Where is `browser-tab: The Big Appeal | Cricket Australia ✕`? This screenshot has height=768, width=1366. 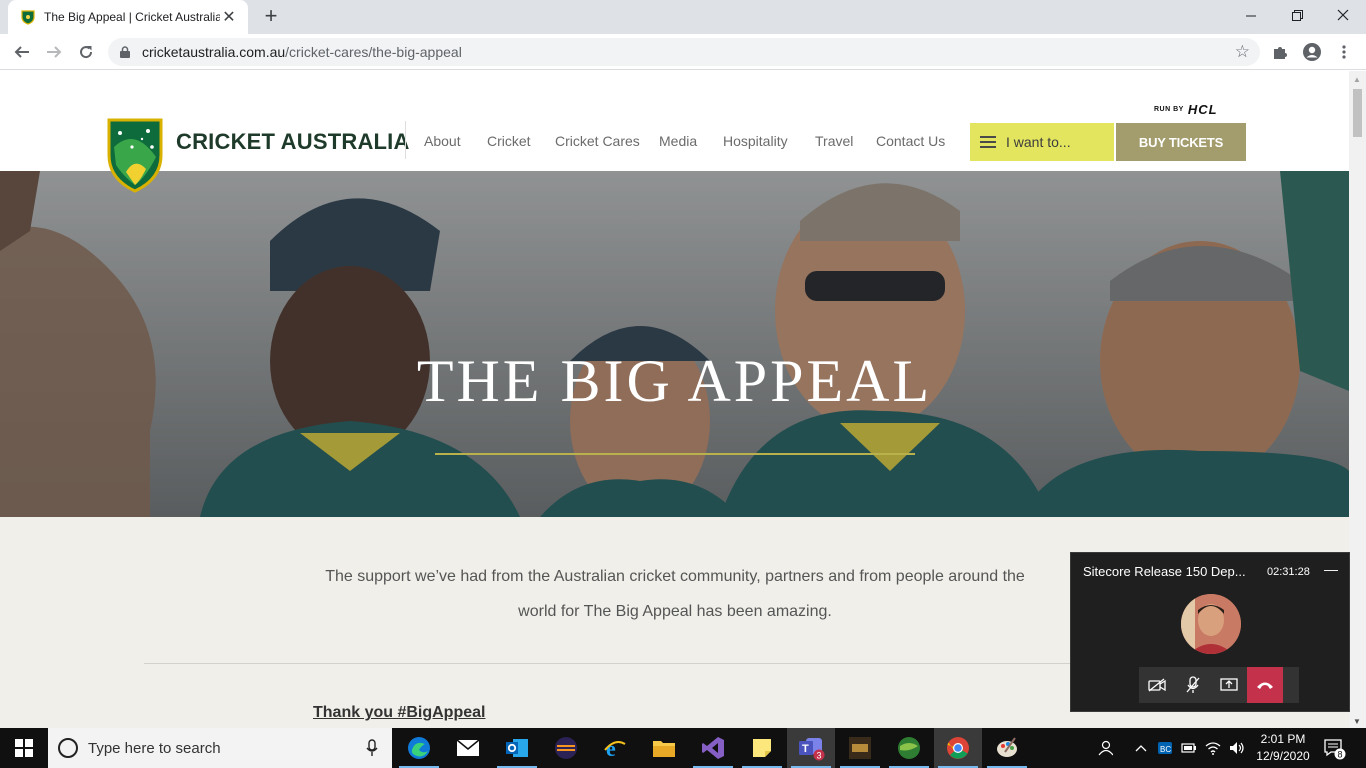 browser-tab: The Big Appeal | Cricket Australia ✕ is located at coordinates (128, 17).